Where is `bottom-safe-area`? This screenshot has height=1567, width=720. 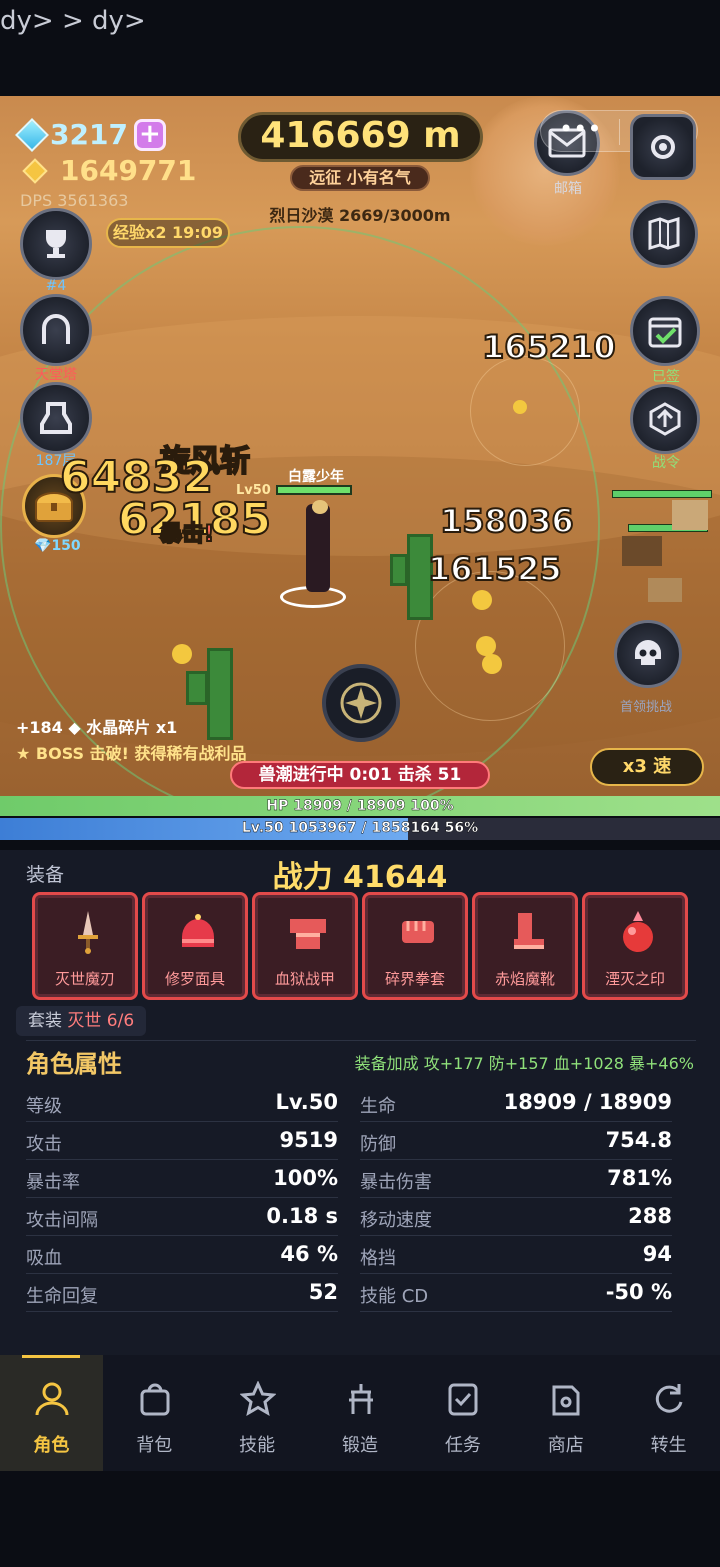
bottom-safe-area is located at coordinates (360, 1519).